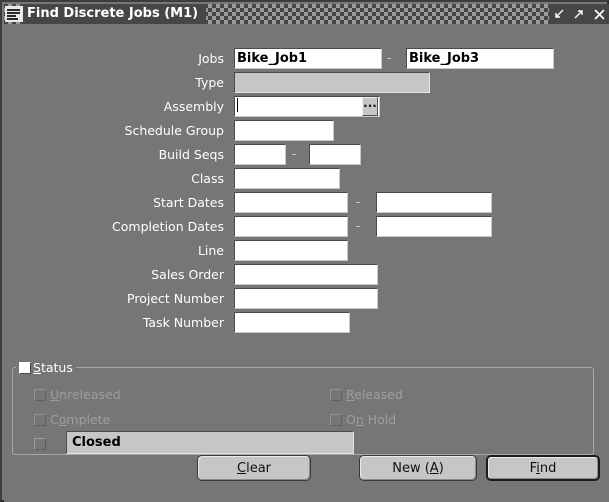 The height and width of the screenshot is (502, 609). I want to click on type-combo, so click(332, 82).